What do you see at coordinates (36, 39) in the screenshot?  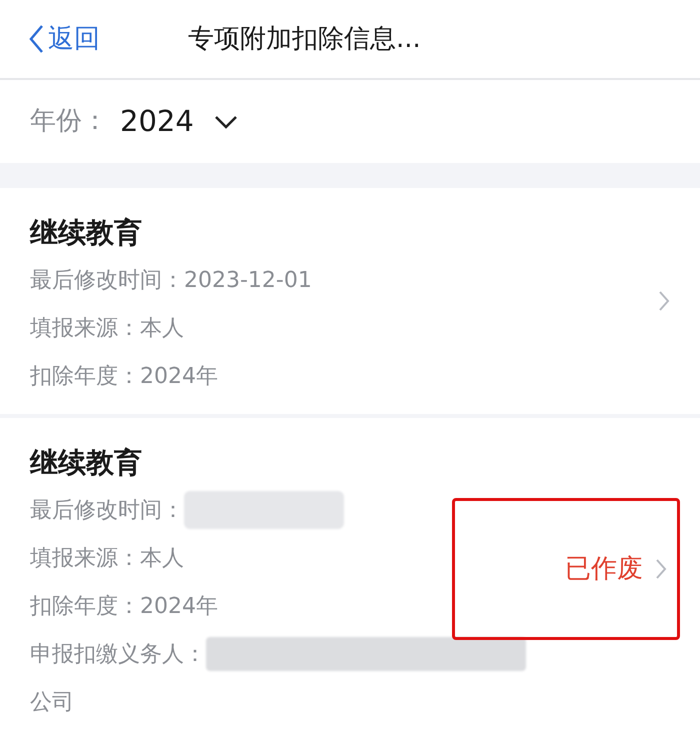 I see `back-chevron-icon` at bounding box center [36, 39].